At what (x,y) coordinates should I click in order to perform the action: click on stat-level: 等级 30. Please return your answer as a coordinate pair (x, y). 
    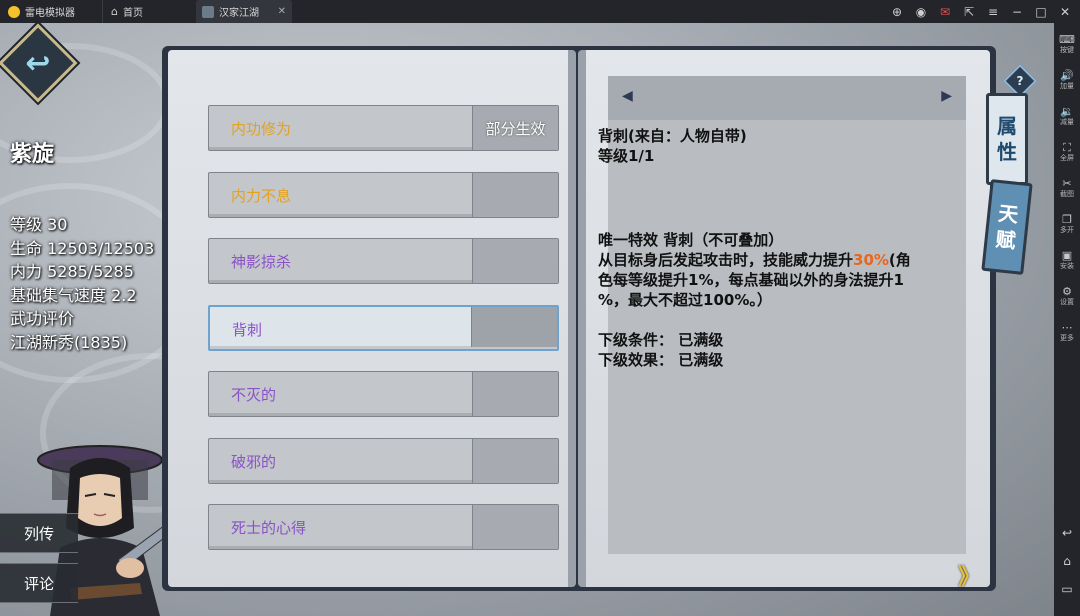
    Looking at the image, I should click on (39, 224).